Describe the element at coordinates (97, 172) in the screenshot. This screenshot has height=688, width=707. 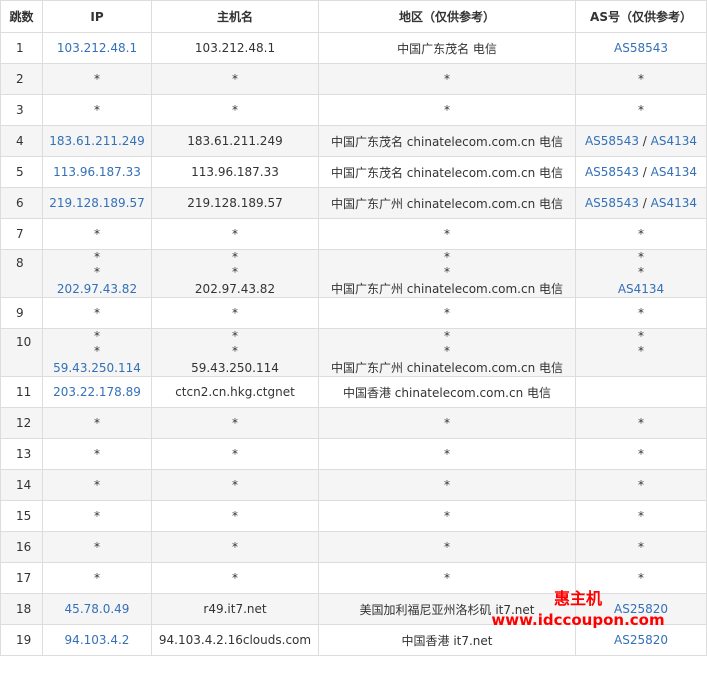
I see `ip-value: 113.96.187.33` at that location.